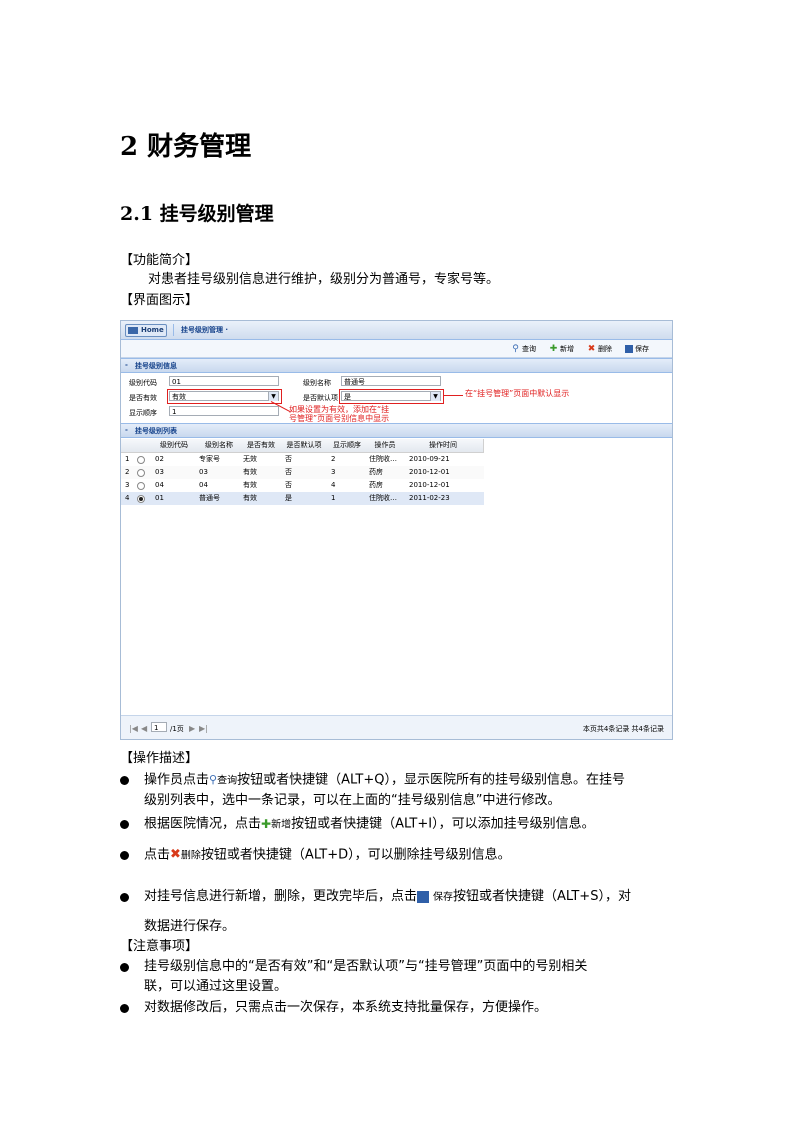 The height and width of the screenshot is (1123, 794). What do you see at coordinates (391, 381) in the screenshot?
I see `name-field: 普通号` at bounding box center [391, 381].